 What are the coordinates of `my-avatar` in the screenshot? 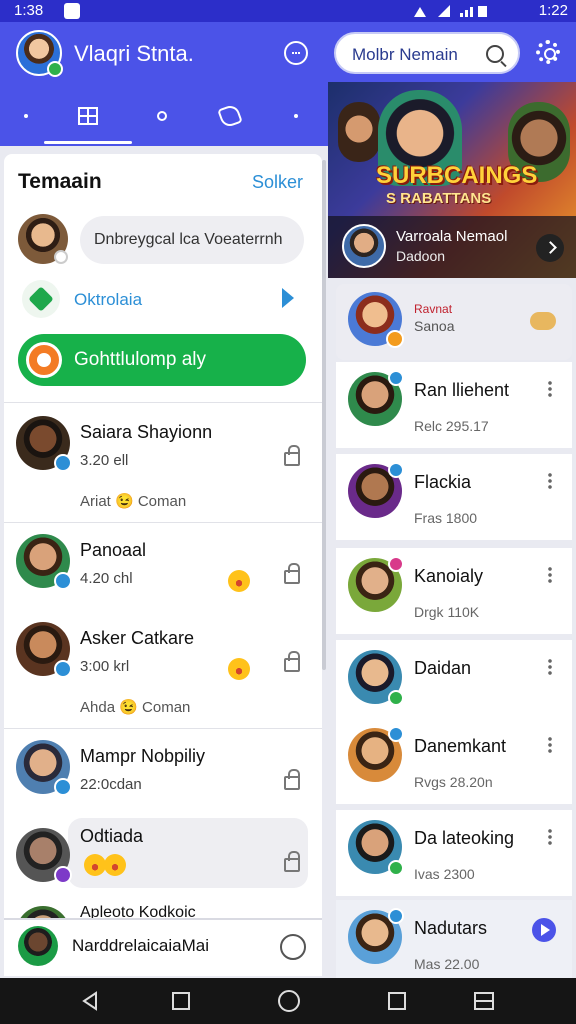 It's located at (43, 239).